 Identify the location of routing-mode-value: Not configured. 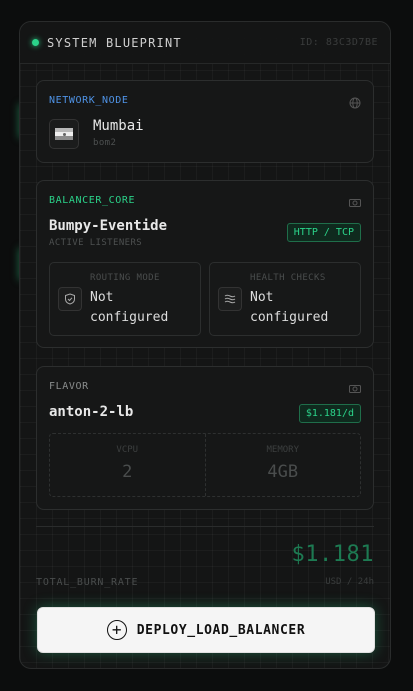
(129, 307).